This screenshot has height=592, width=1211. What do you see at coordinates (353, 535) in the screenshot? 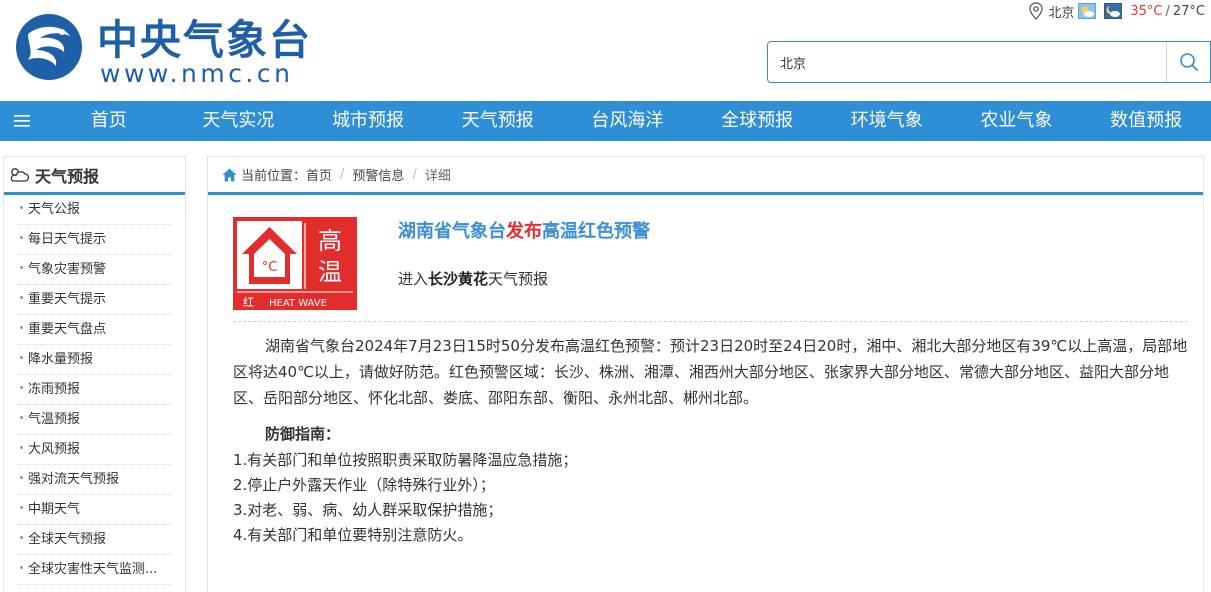
I see `guide-item: 4.有关部门和单位要特别注意防火。` at bounding box center [353, 535].